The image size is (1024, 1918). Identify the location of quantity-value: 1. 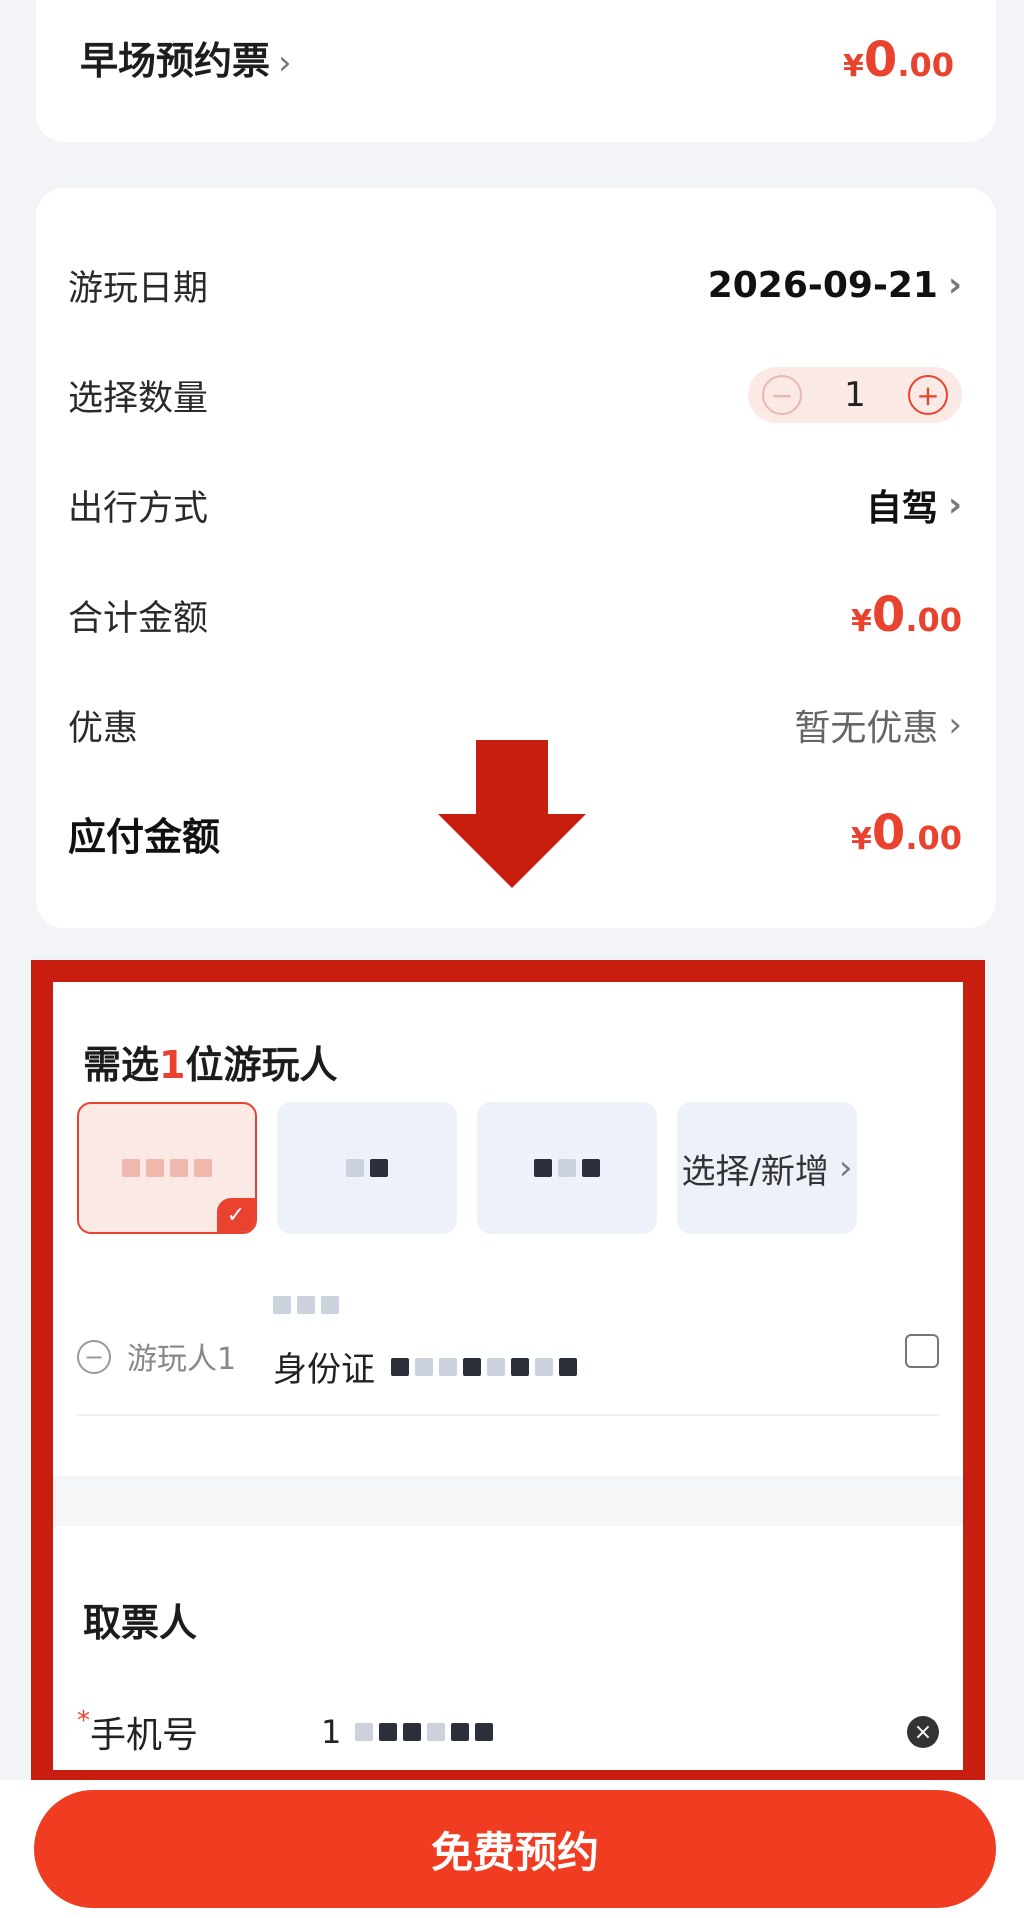
(855, 395).